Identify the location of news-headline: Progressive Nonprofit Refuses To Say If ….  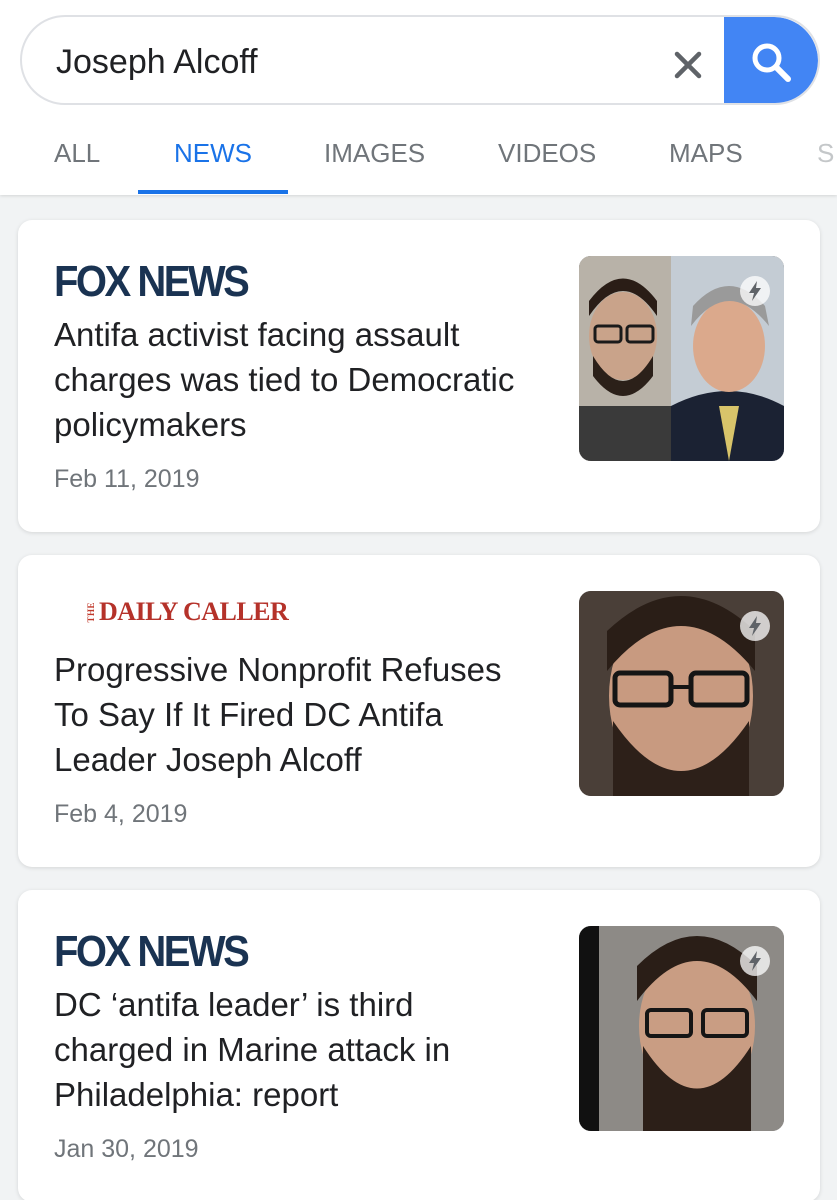
(294, 714).